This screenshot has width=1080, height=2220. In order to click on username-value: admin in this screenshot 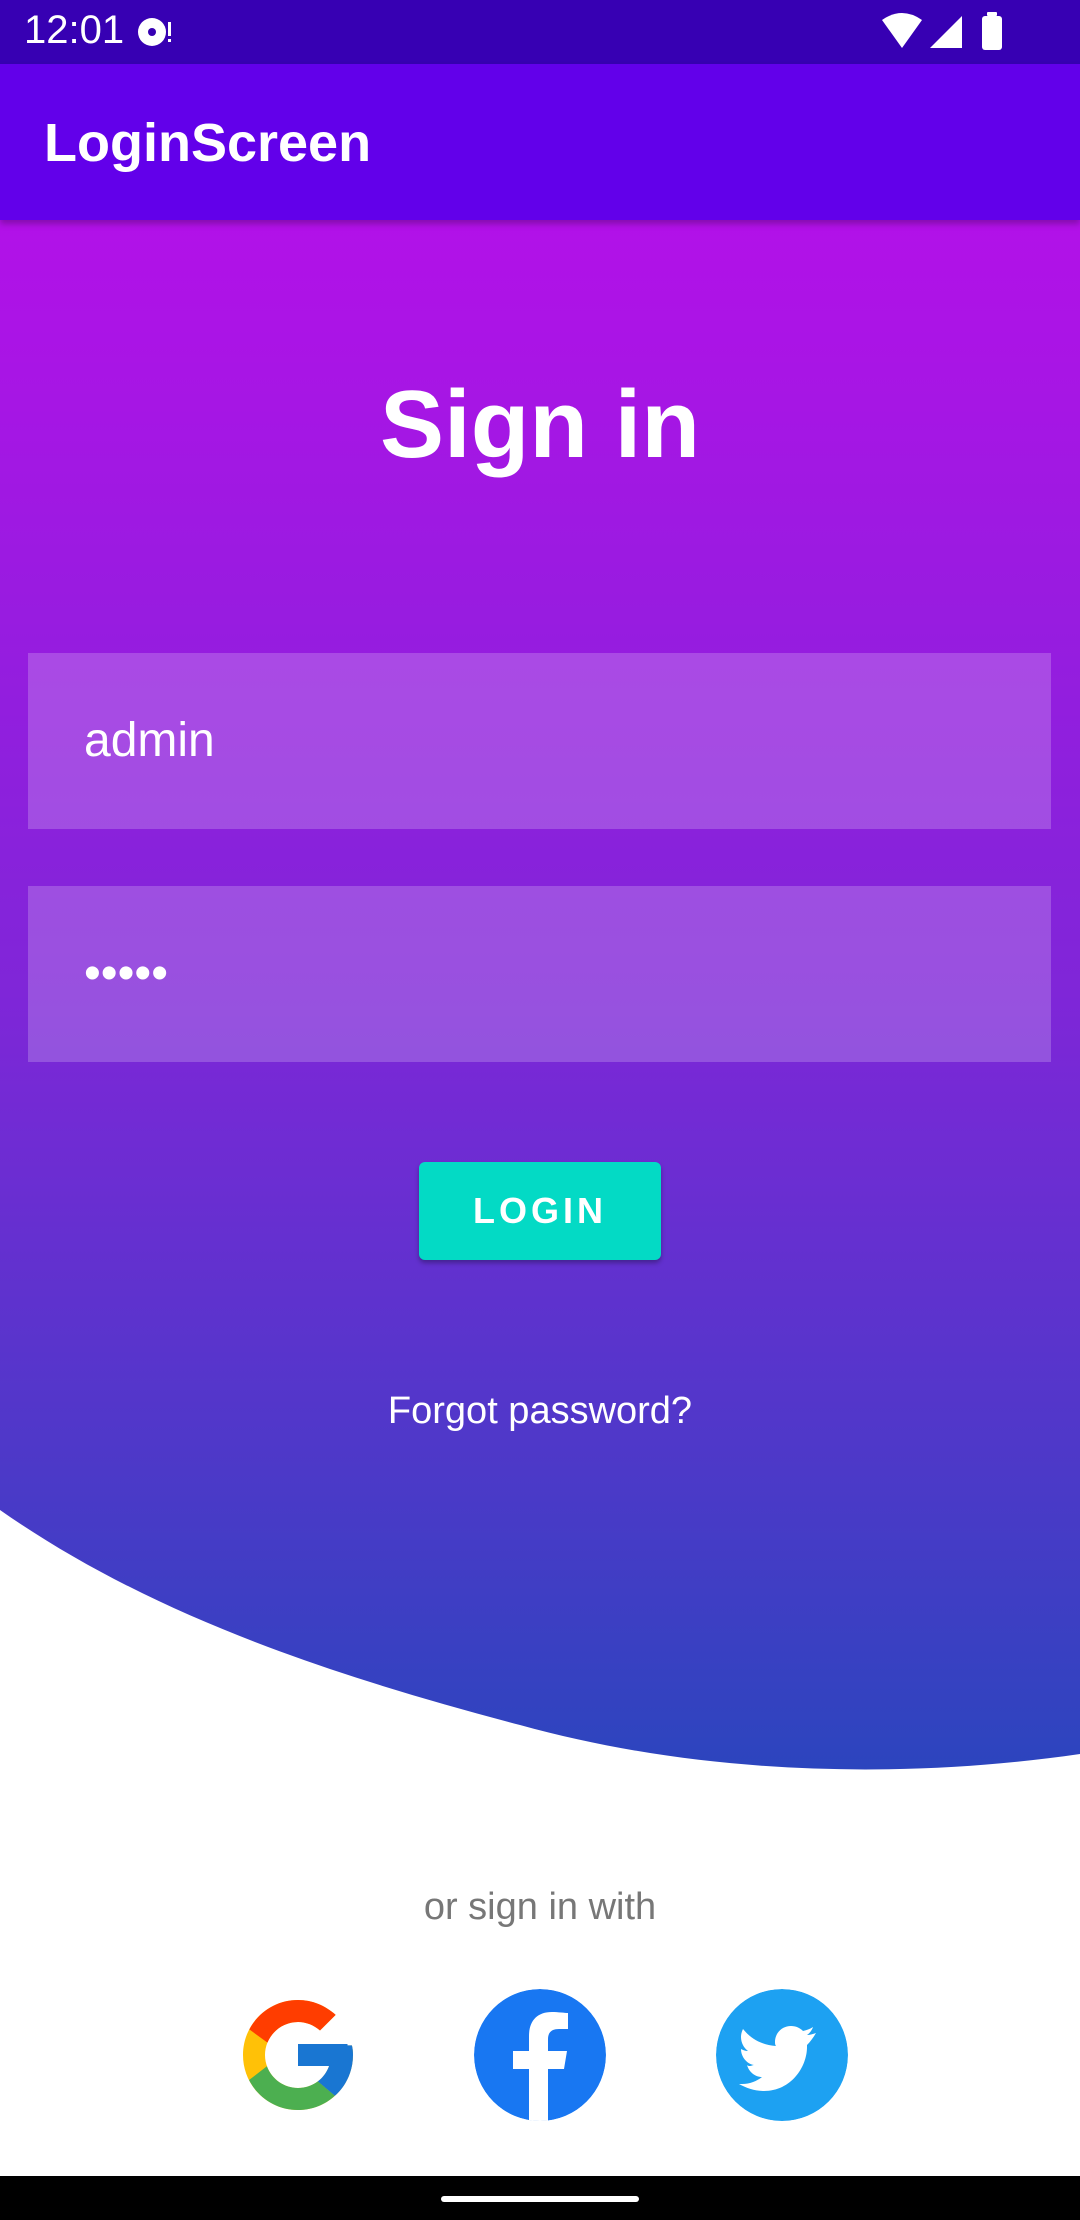, I will do `click(149, 740)`.